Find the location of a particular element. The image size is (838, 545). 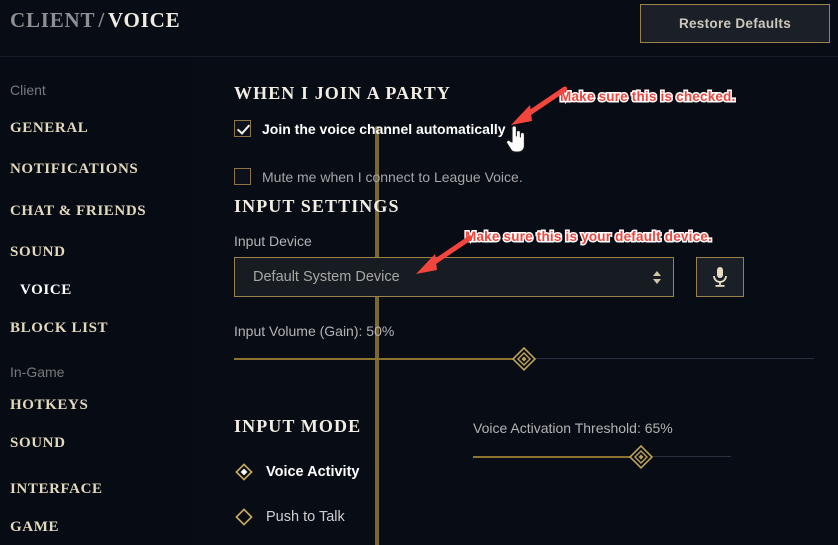

sidebar-group-label-client: Client is located at coordinates (28, 90).